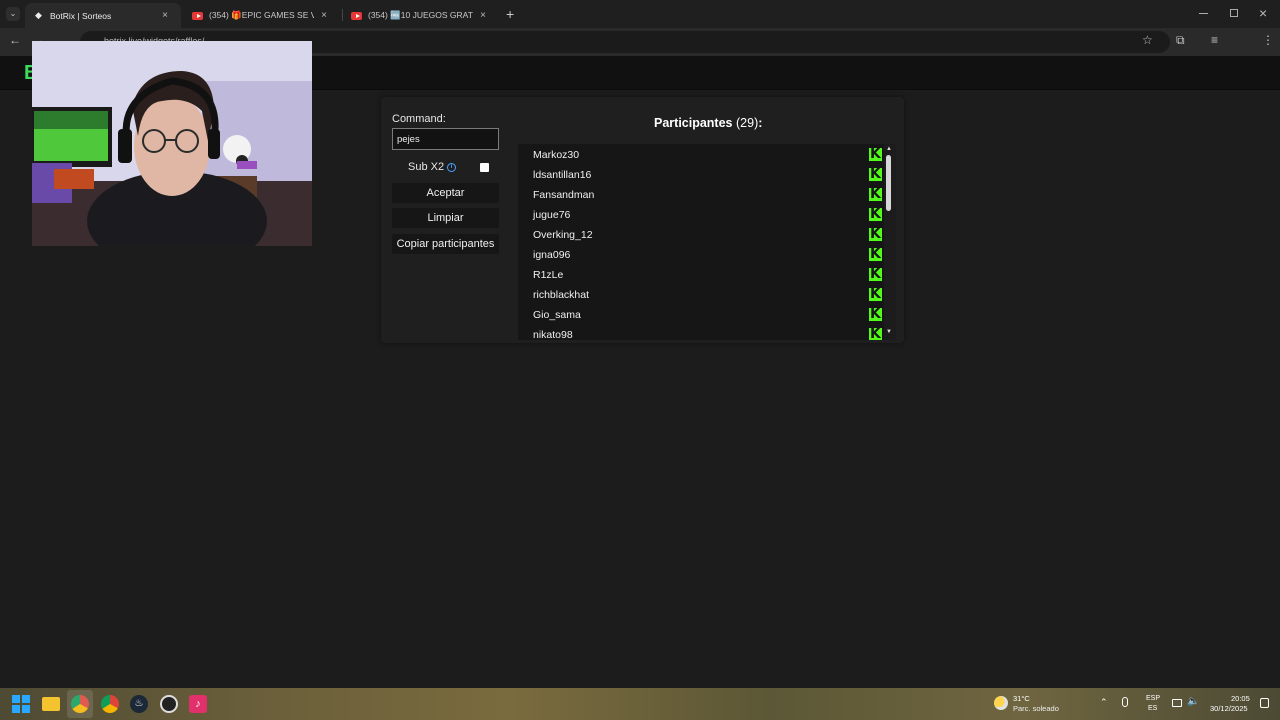 Image resolution: width=1280 pixels, height=720 pixels. Describe the element at coordinates (707, 155) in the screenshot. I see `participant-row: Markoz30` at that location.